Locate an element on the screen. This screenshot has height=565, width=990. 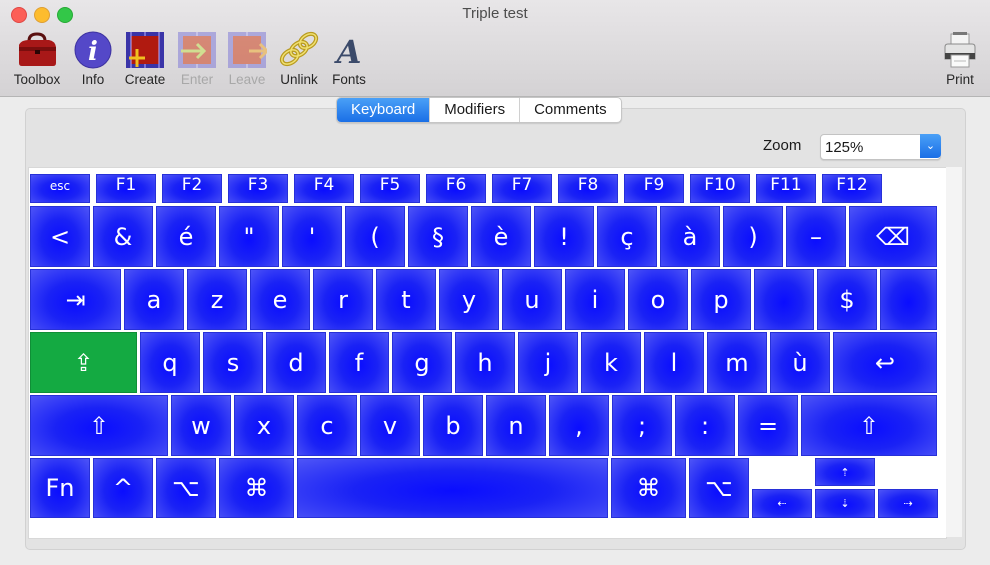
key-row4: ; is located at coordinates (642, 425).